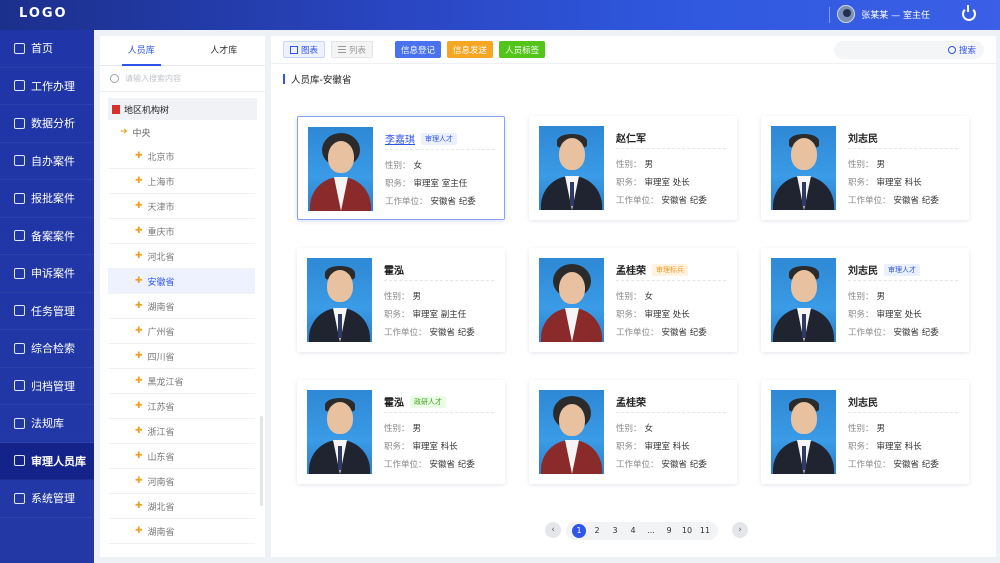 Image resolution: width=1000 pixels, height=563 pixels. Describe the element at coordinates (181, 181) in the screenshot. I see `tree-node: ✚ 上海市` at that location.